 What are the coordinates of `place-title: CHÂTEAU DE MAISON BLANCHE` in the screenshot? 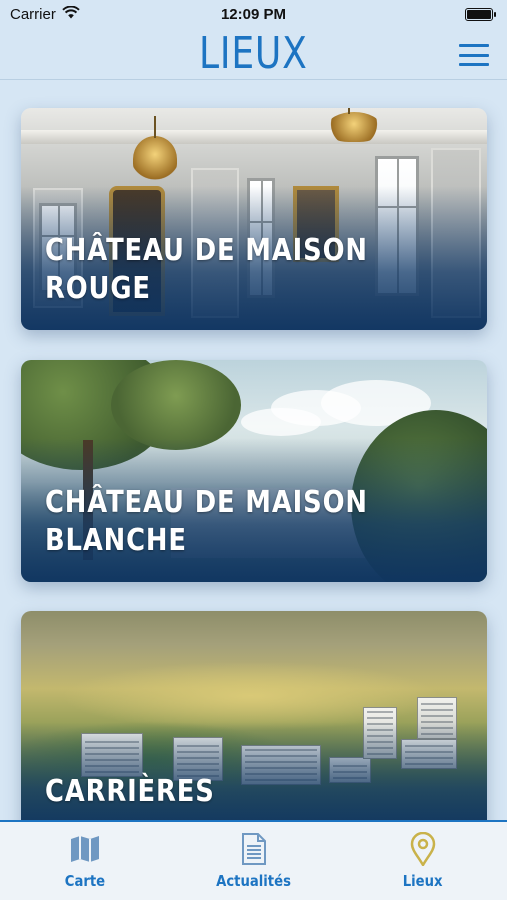 It's located at (206, 521).